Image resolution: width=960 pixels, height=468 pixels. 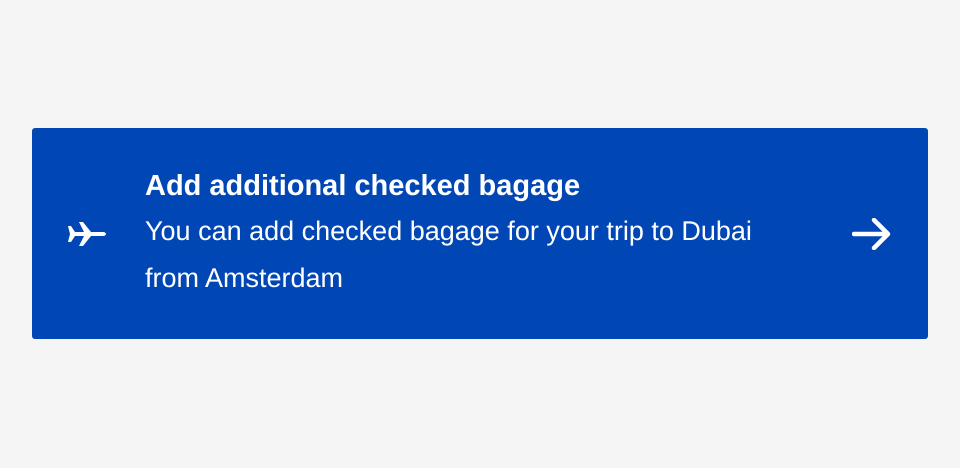 I want to click on airplane-icon, so click(x=88, y=234).